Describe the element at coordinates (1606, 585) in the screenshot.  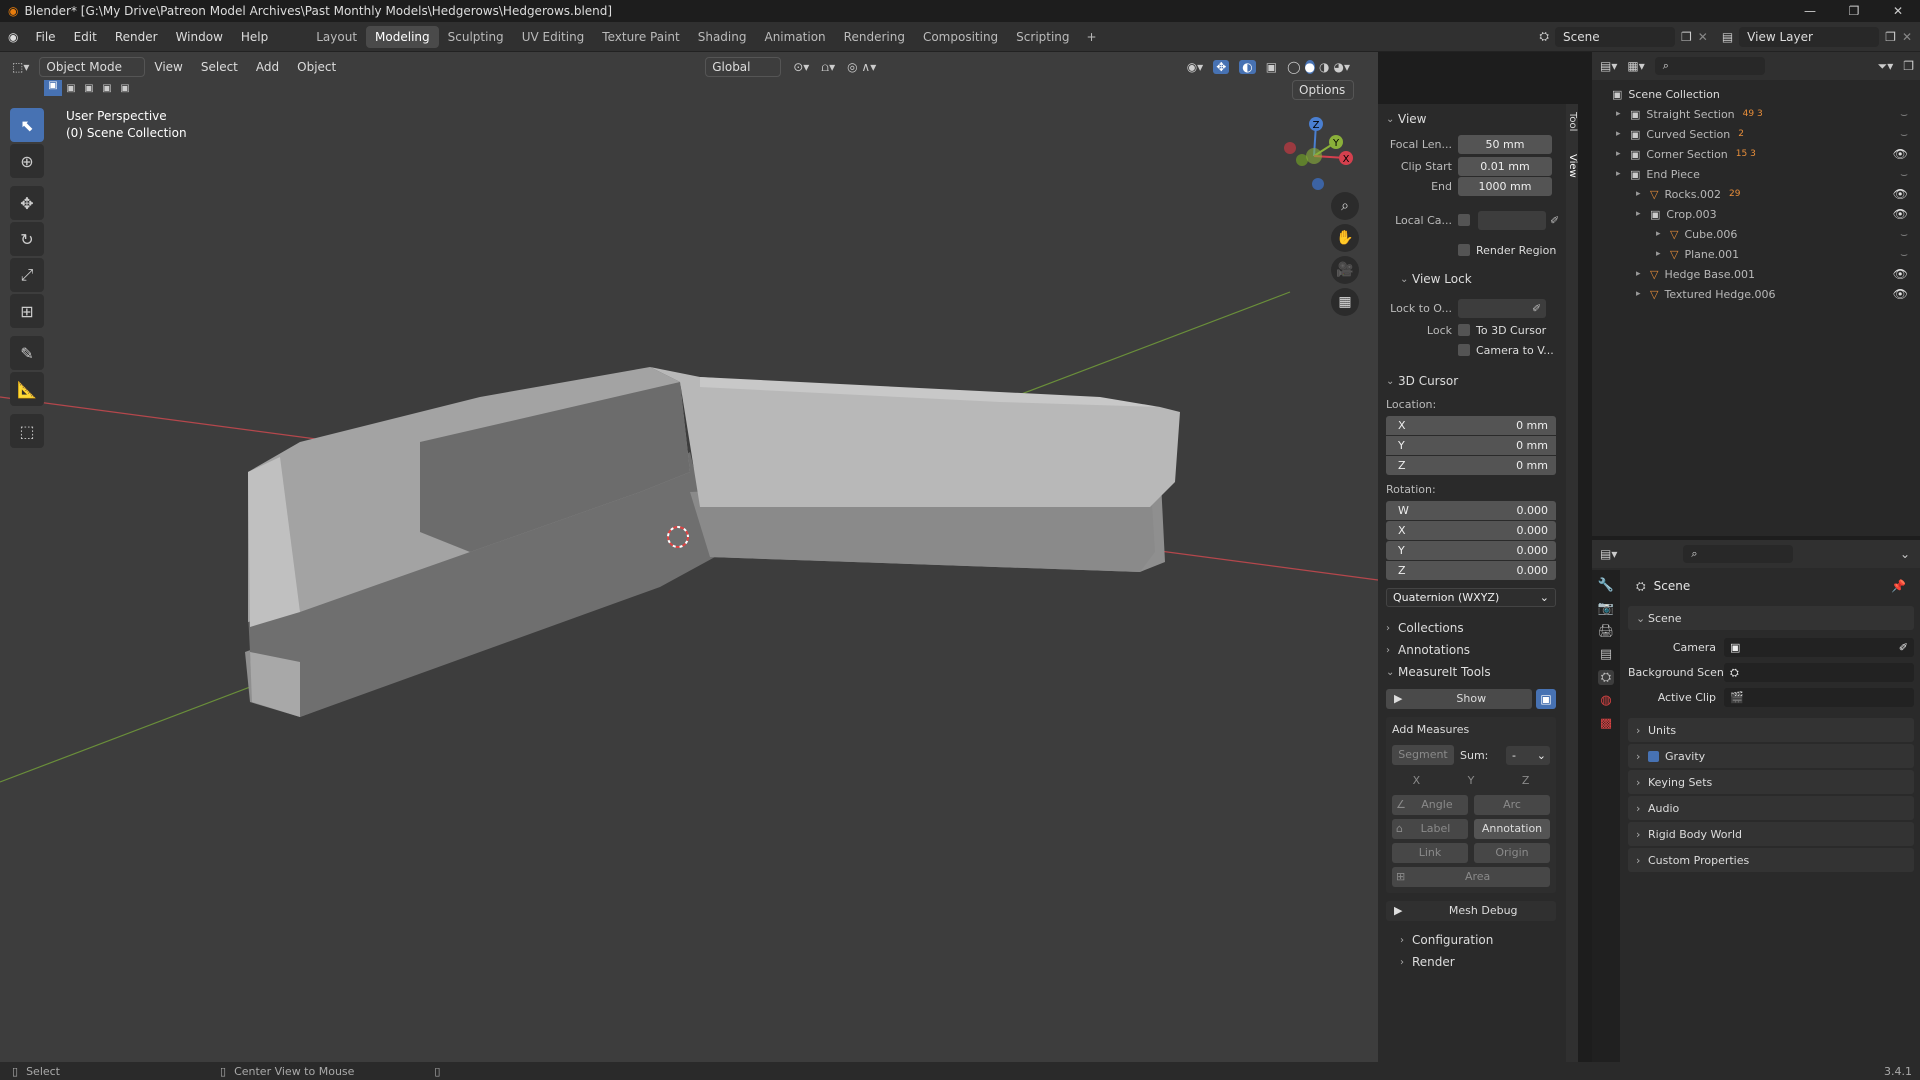
I see `tool-tab-icon: 🔧` at that location.